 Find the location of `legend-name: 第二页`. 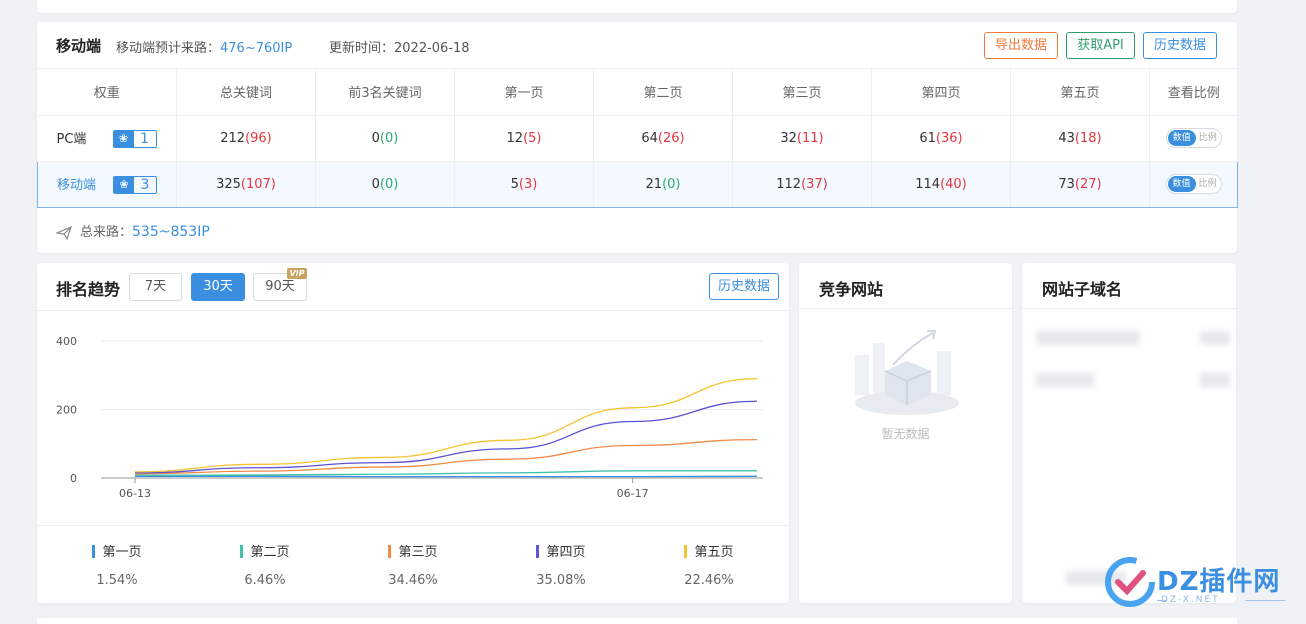

legend-name: 第二页 is located at coordinates (270, 552).